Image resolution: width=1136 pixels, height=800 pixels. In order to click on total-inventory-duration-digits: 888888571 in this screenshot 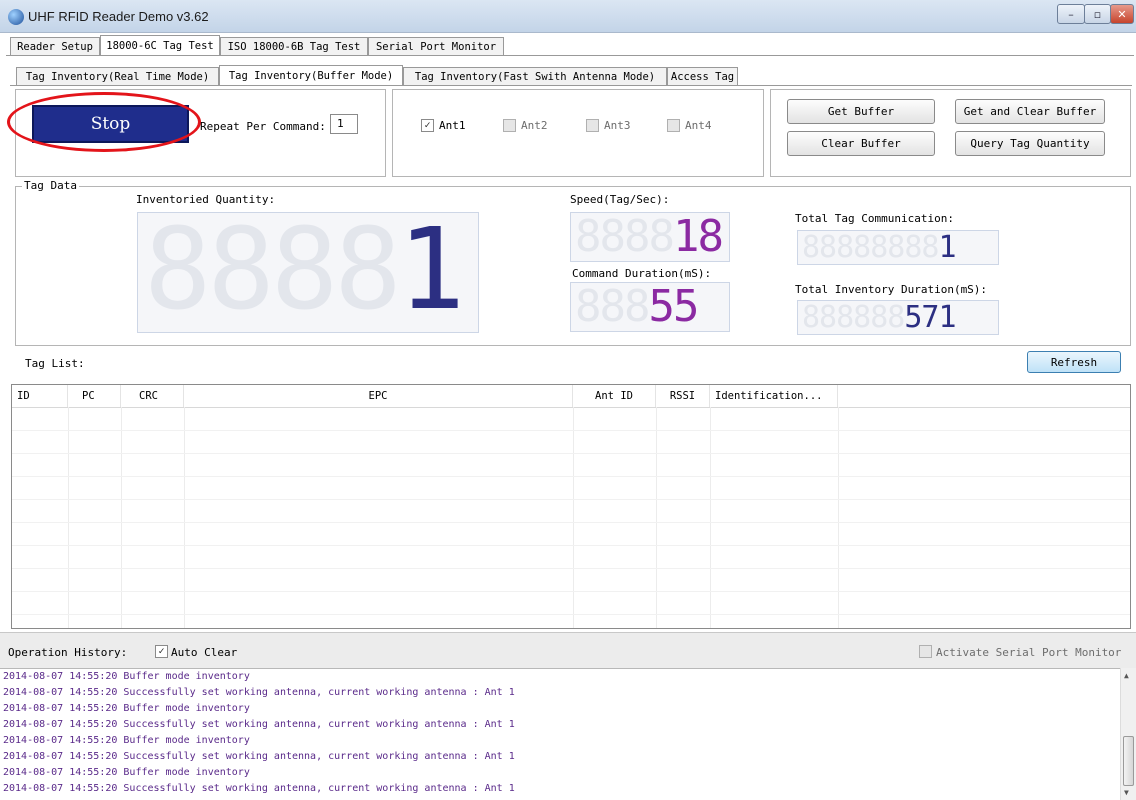, I will do `click(879, 317)`.